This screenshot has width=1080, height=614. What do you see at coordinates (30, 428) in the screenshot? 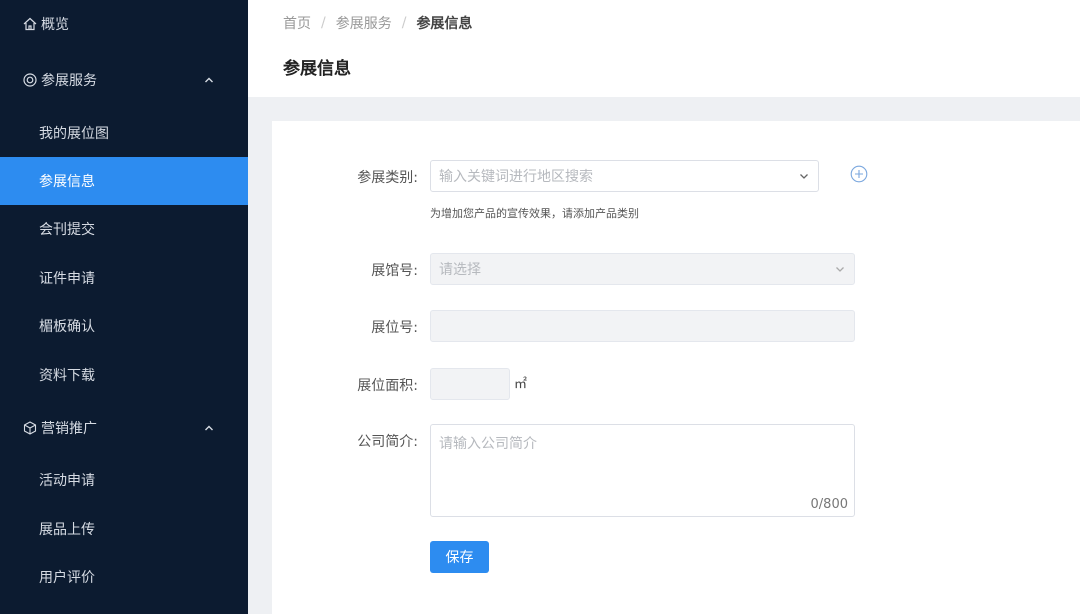
I see `cube-icon` at bounding box center [30, 428].